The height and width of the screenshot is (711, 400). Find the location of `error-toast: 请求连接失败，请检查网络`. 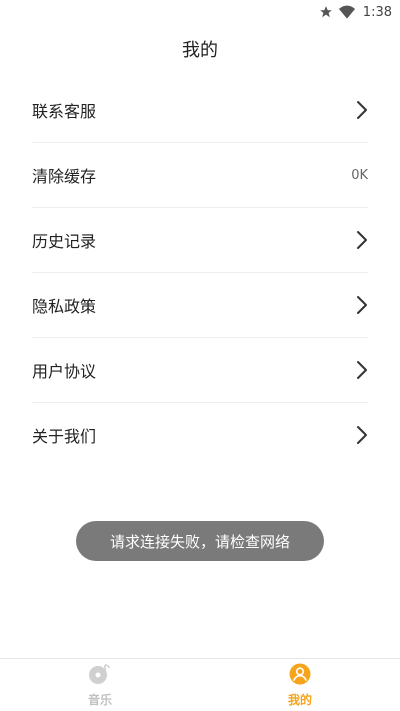

error-toast: 请求连接失败，请检查网络 is located at coordinates (200, 541).